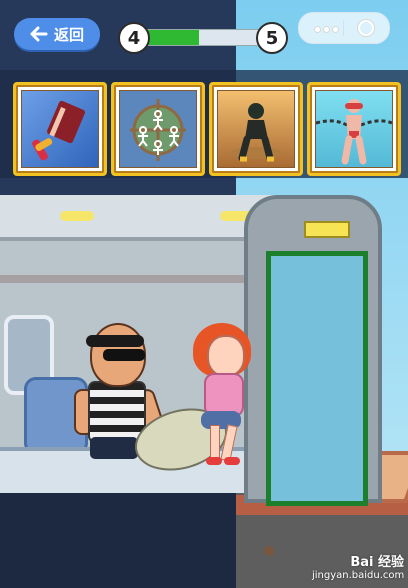 The width and height of the screenshot is (408, 588). What do you see at coordinates (222, 394) in the screenshot?
I see `girl-character` at bounding box center [222, 394].